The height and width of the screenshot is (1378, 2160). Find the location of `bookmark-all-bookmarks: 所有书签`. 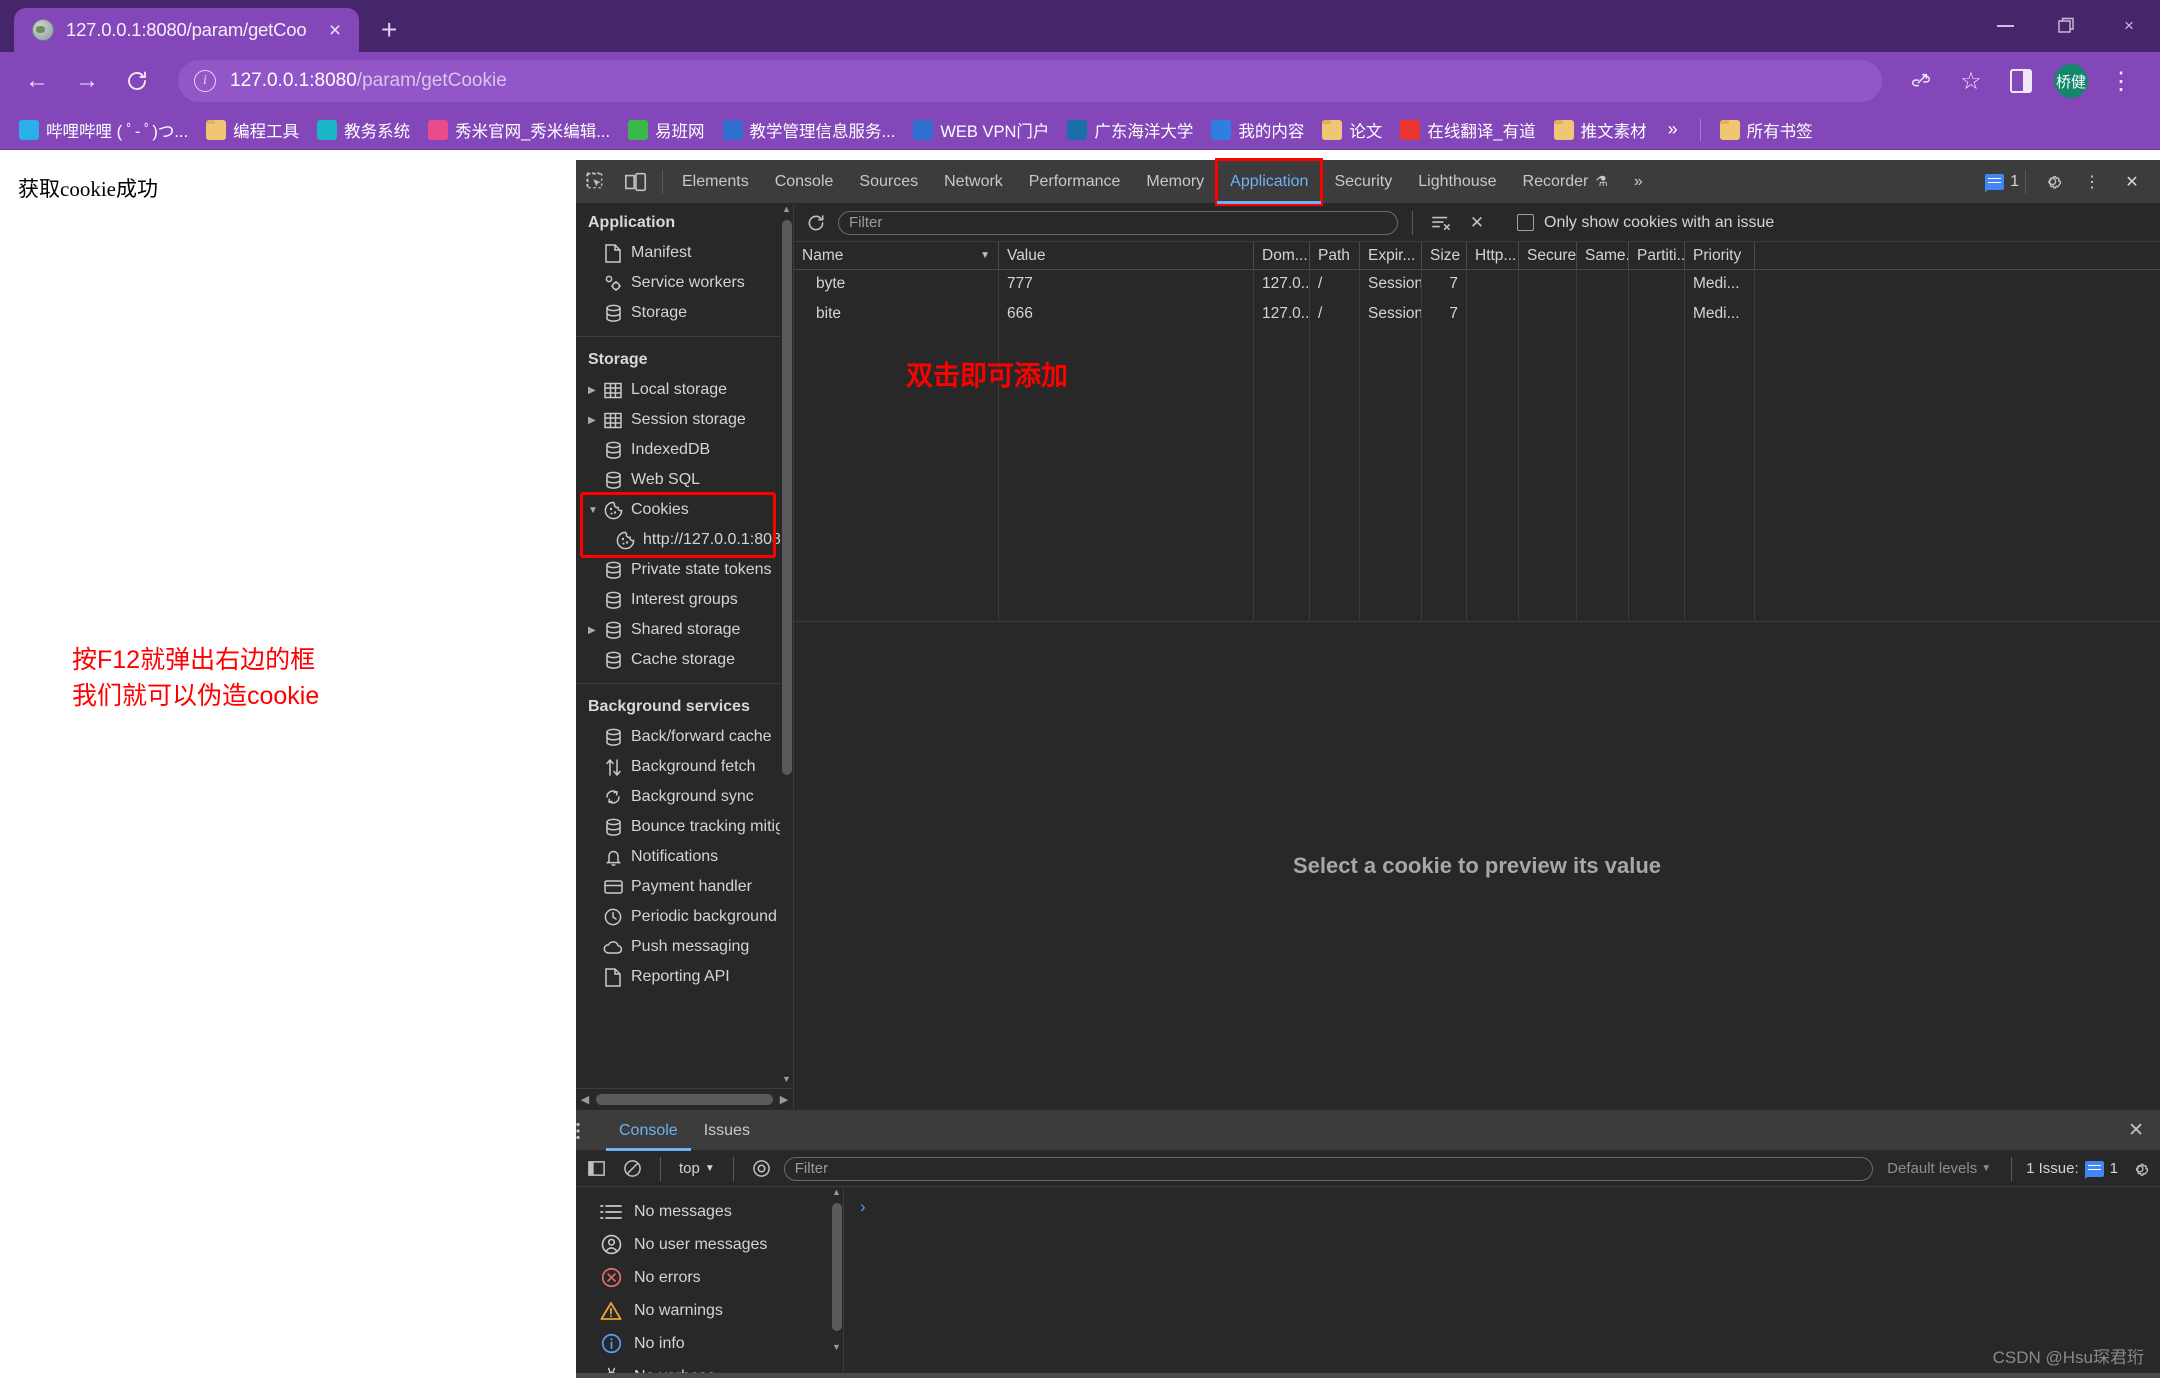

bookmark-all-bookmarks: 所有书签 is located at coordinates (1766, 130).